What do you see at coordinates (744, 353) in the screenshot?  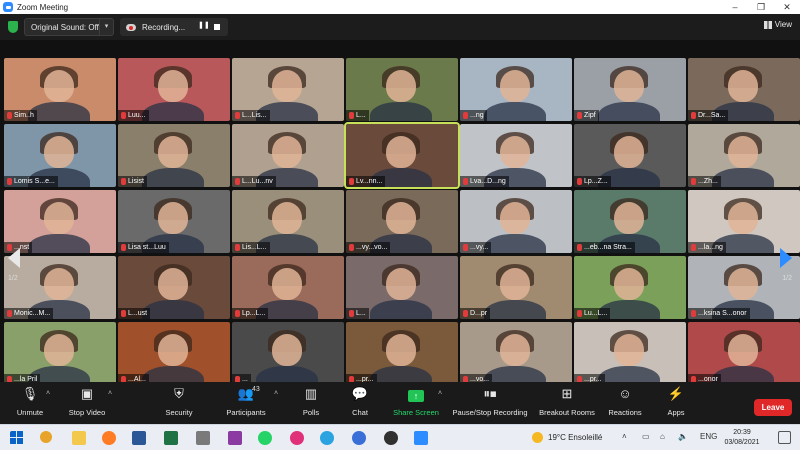 I see `participant-video-tile: ...onor` at bounding box center [744, 353].